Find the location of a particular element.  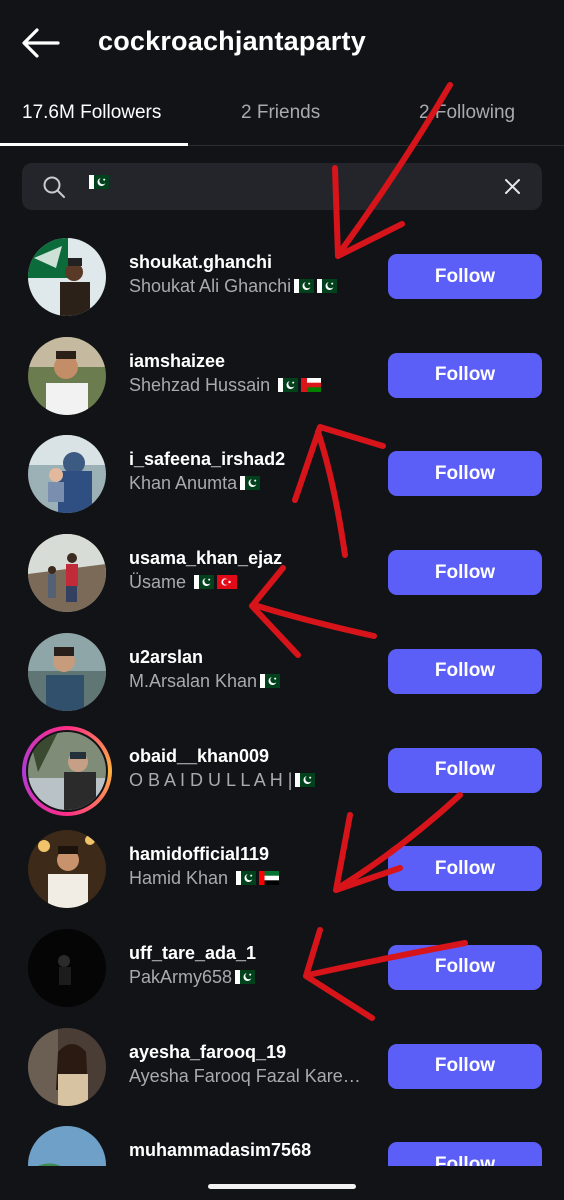

display-name: Hamid Khan is located at coordinates (204, 878).